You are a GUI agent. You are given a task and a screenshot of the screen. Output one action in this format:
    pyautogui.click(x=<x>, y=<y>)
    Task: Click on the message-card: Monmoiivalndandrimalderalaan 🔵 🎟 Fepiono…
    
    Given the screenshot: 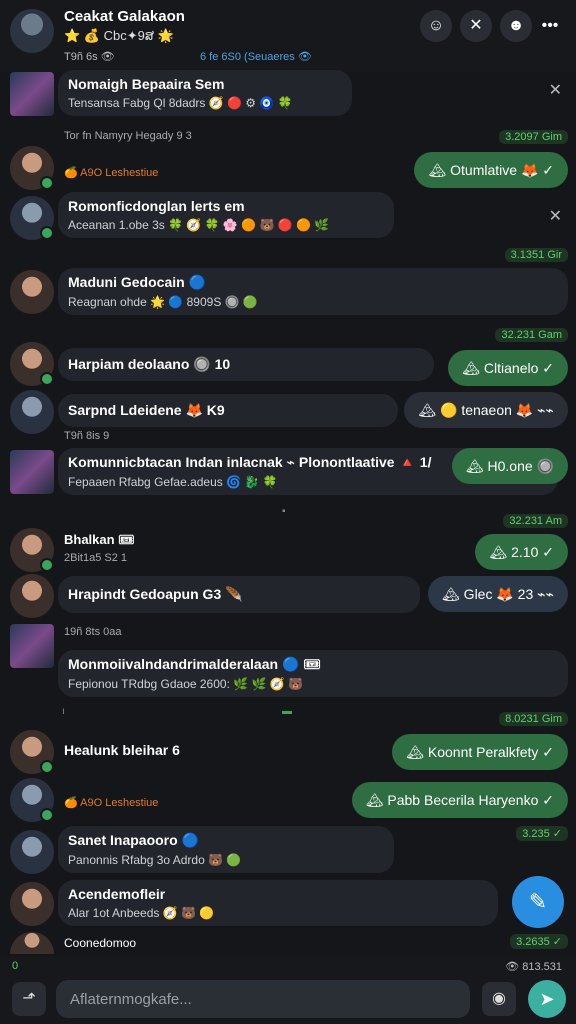 What is the action you would take?
    pyautogui.click(x=313, y=673)
    